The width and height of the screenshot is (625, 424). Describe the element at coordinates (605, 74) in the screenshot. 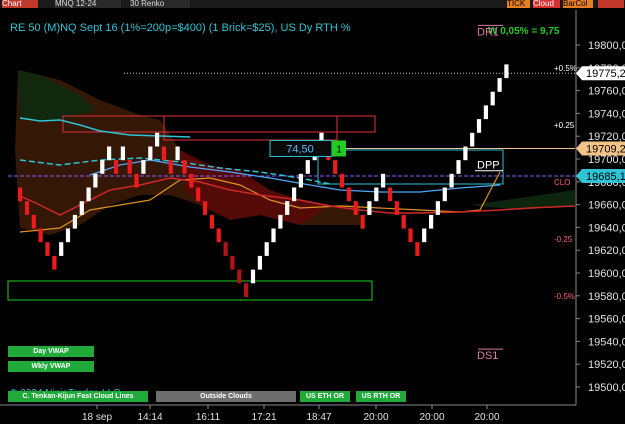

I see `price-tag-label: 19775,2` at that location.